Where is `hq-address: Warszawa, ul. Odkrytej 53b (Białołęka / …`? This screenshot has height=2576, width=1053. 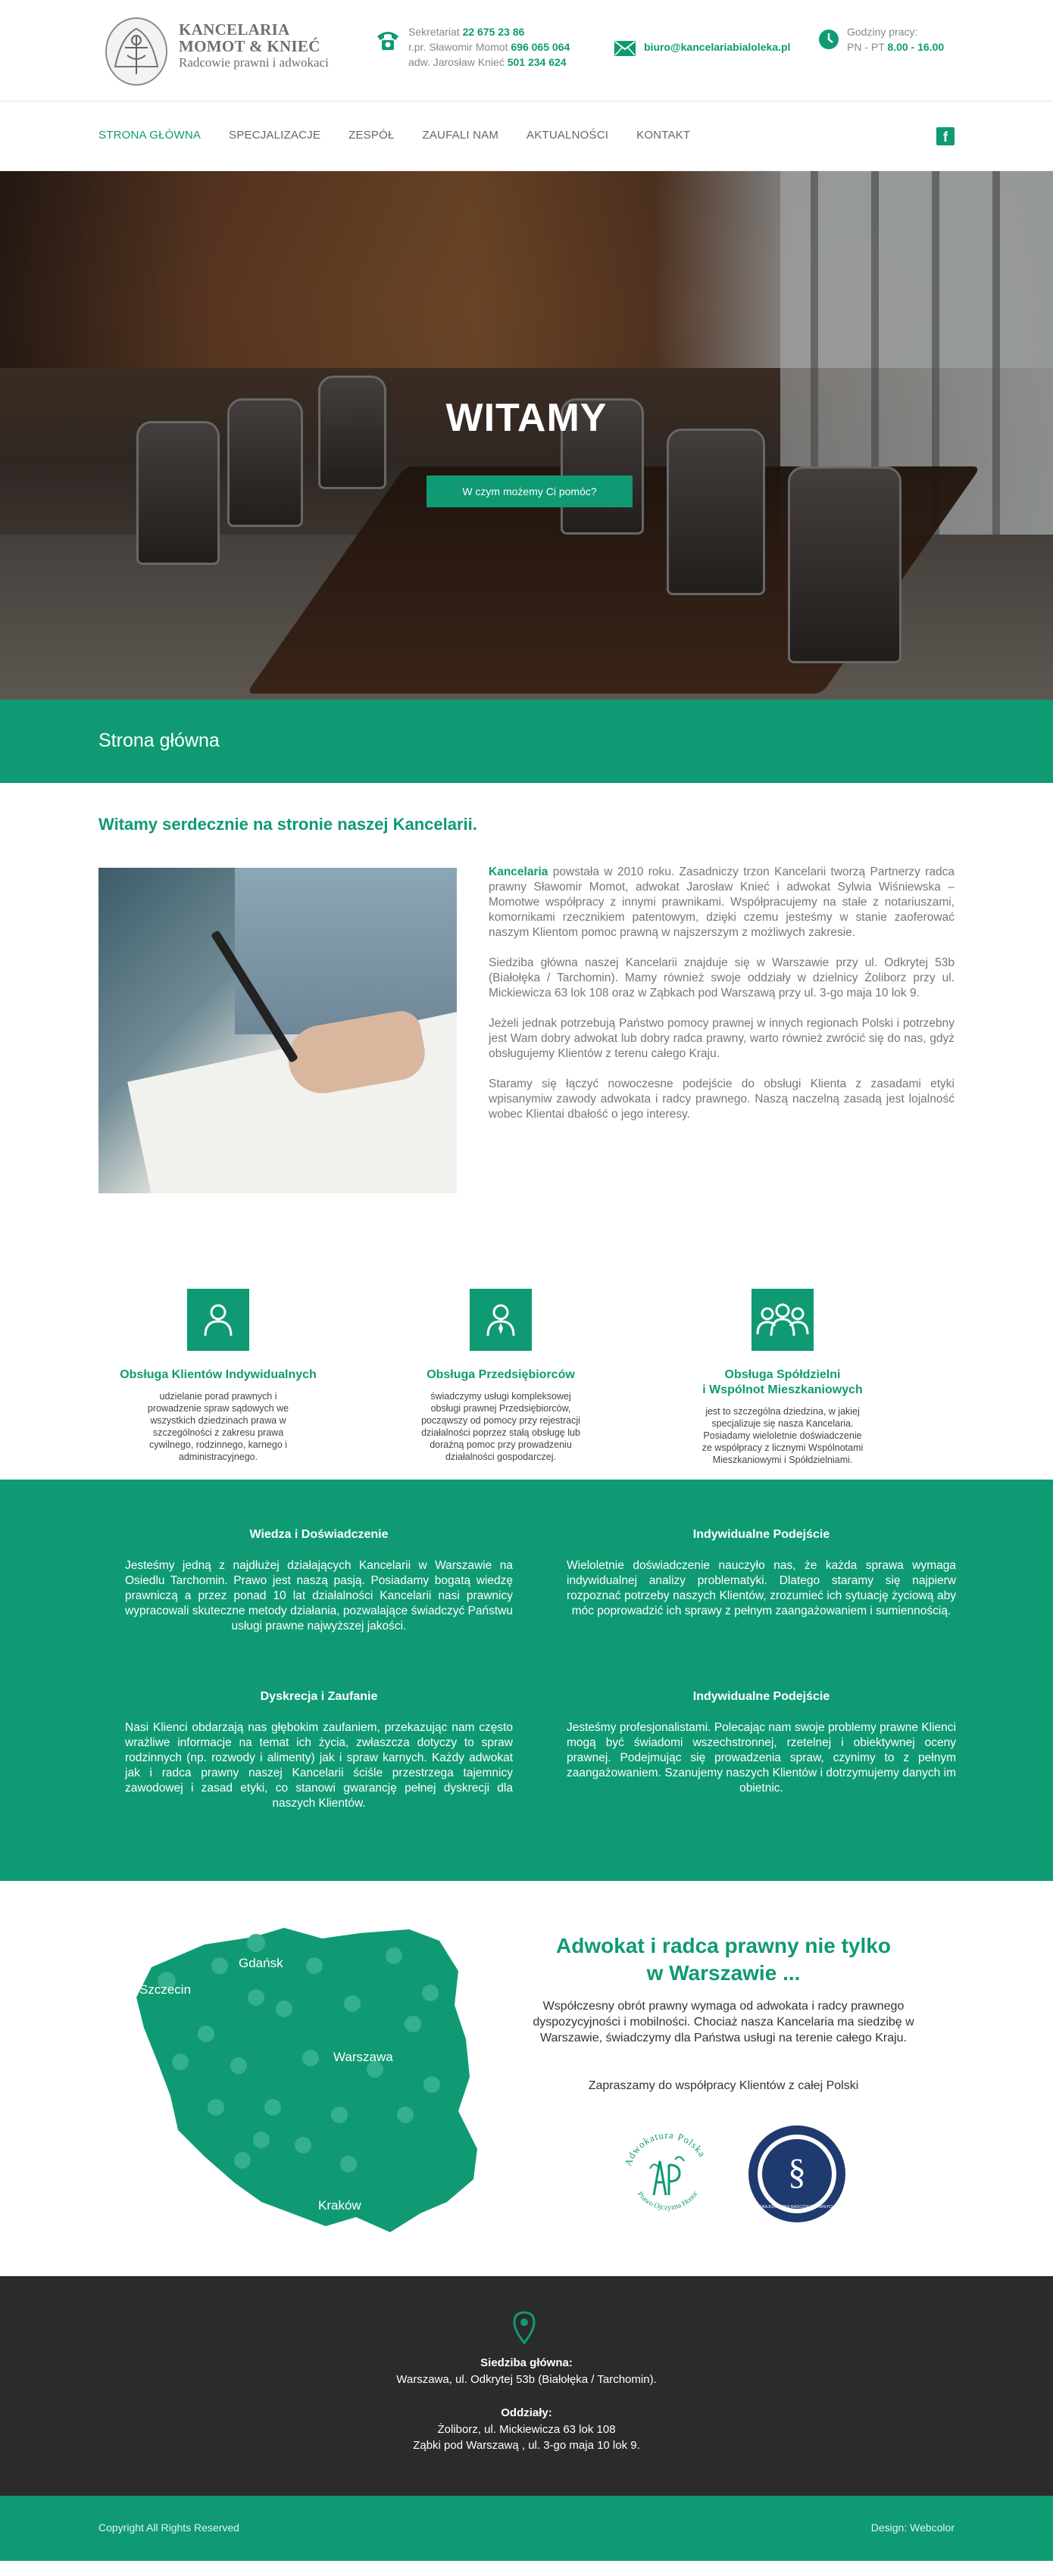
hq-address: Warszawa, ul. Odkrytej 53b (Białołęka / … is located at coordinates (526, 2379).